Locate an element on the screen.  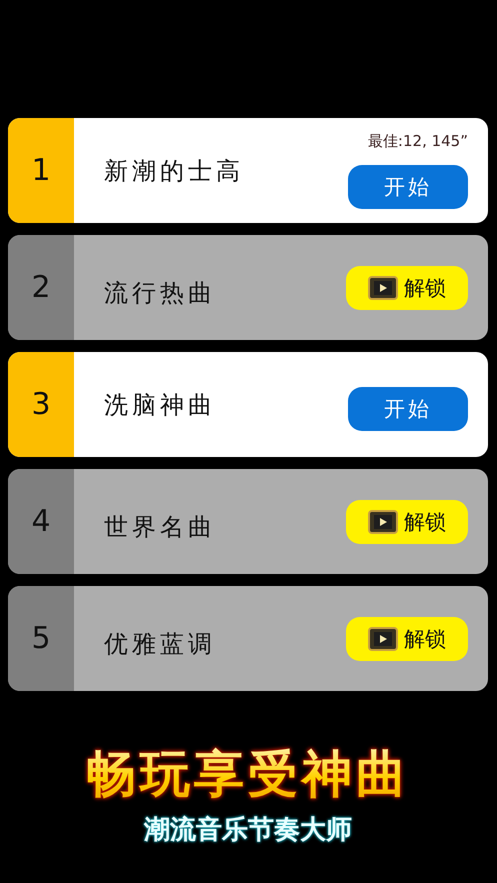
level-title: 洗脑神曲 is located at coordinates (160, 405).